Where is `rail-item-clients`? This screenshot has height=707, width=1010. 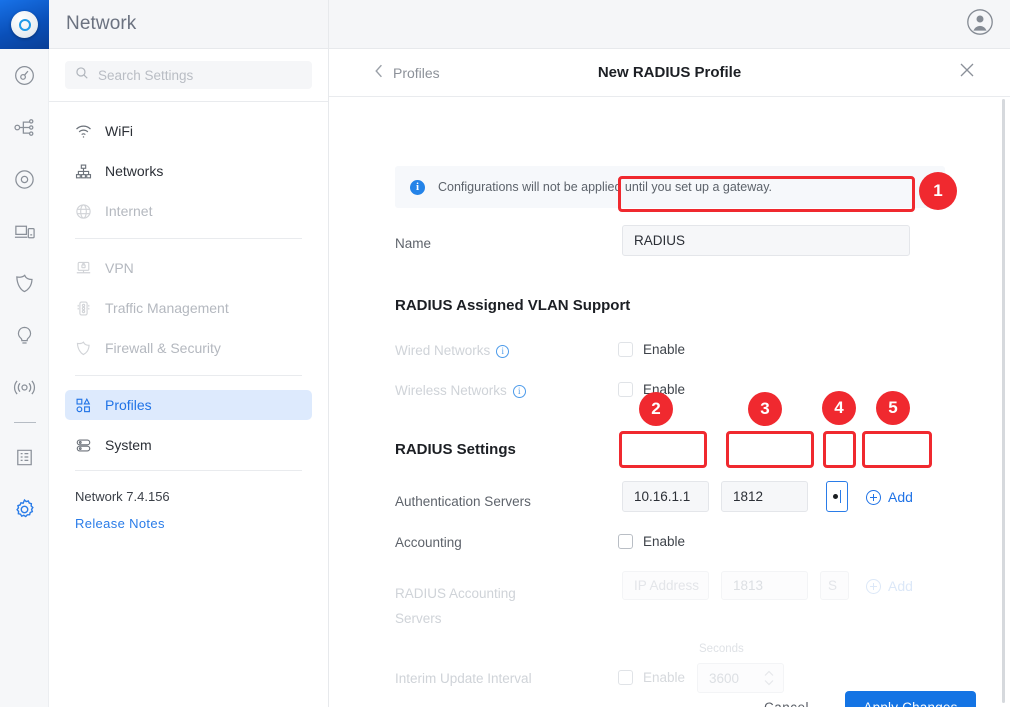
rail-item-clients is located at coordinates (24, 231).